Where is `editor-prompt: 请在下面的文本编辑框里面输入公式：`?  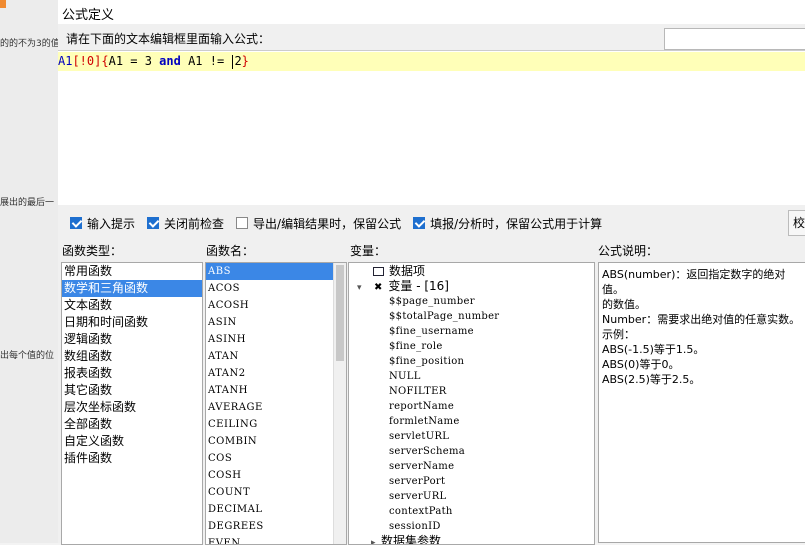
editor-prompt: 请在下面的文本编辑框里面输入公式： is located at coordinates (168, 39).